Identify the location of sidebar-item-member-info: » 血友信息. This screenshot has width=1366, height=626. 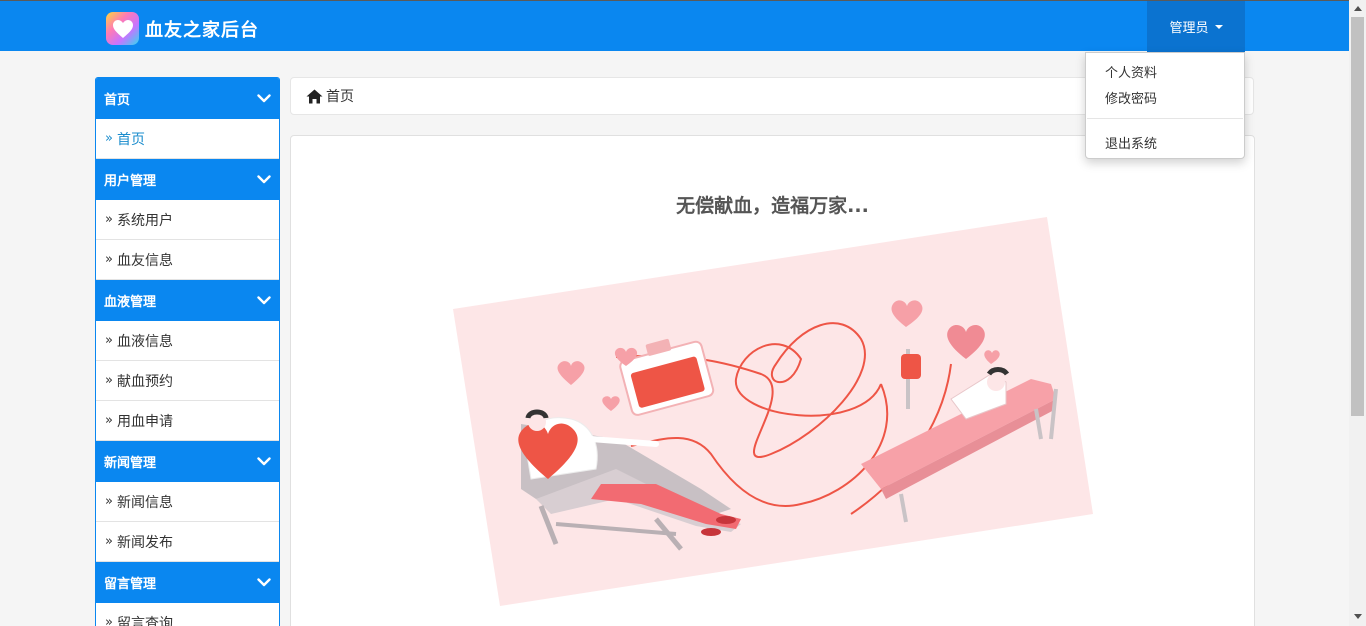
(187, 260).